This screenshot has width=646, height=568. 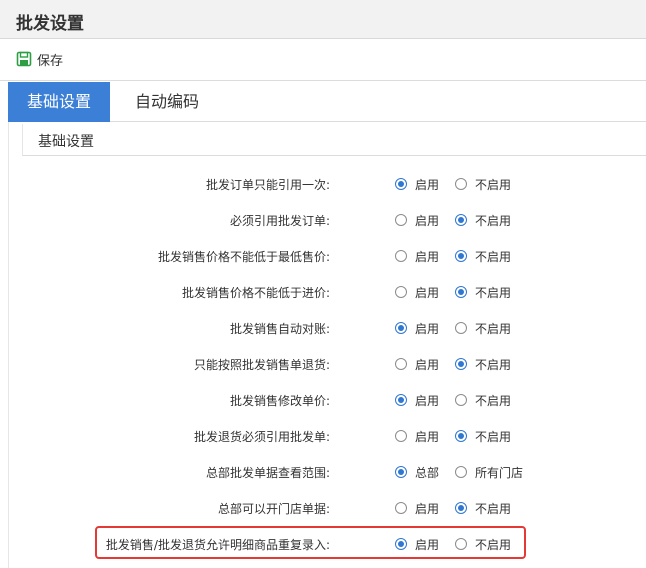 I want to click on setting-row: 批发销售价格不能低于进价: 启用 不启用, so click(x=323, y=292).